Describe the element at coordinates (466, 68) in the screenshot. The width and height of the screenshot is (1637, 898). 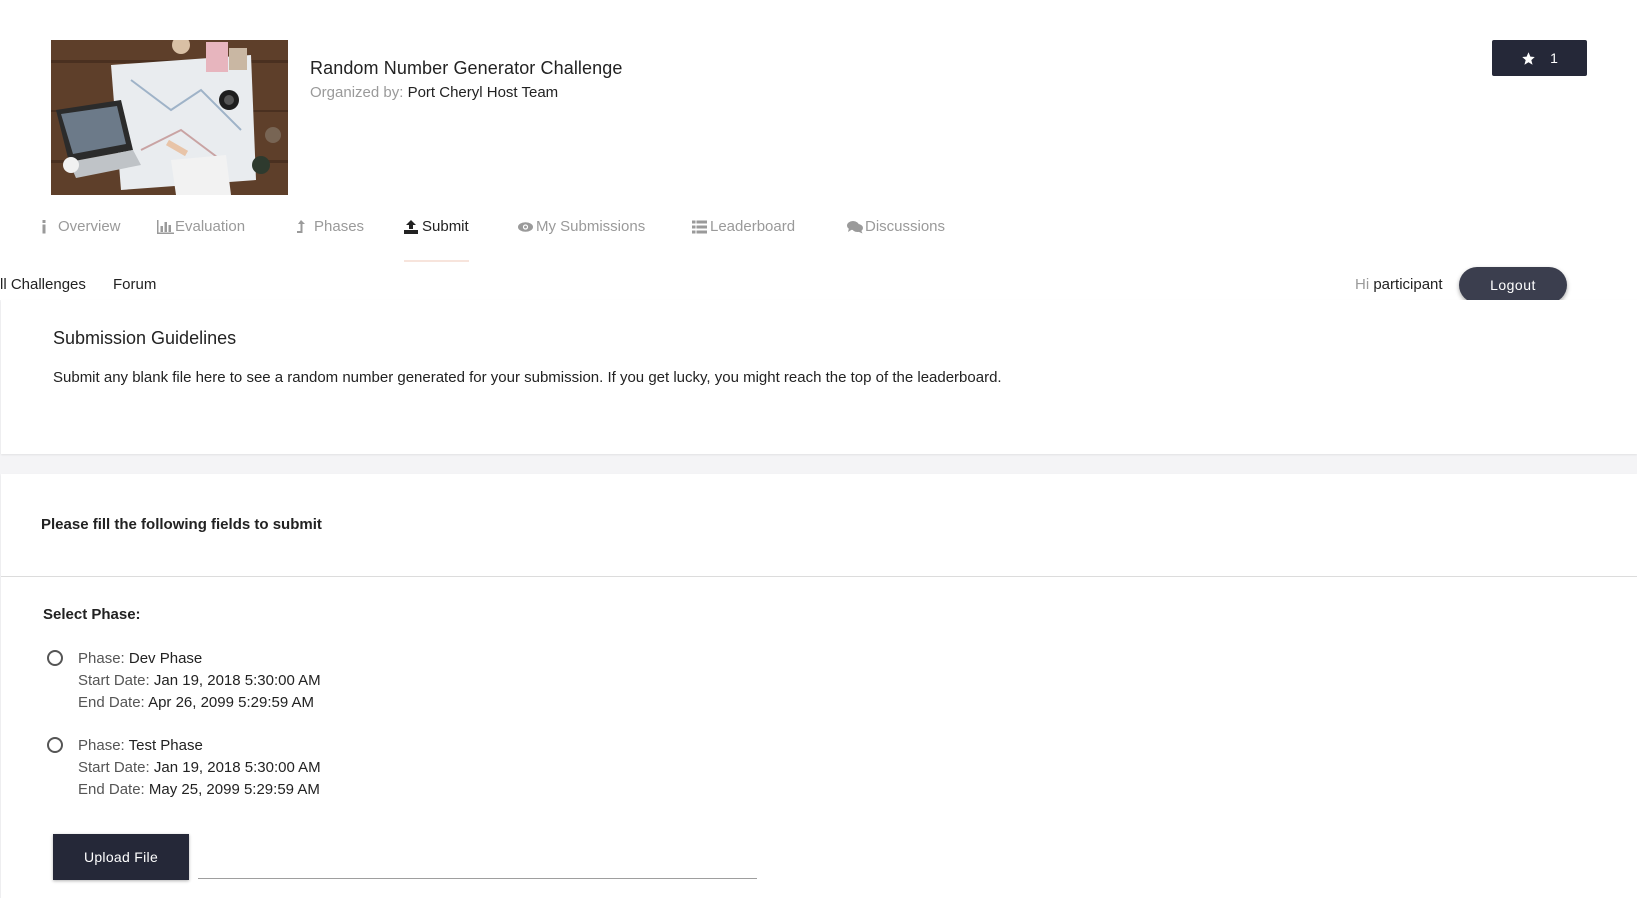
I see `challenge-title: Random Number Generator Challenge` at that location.